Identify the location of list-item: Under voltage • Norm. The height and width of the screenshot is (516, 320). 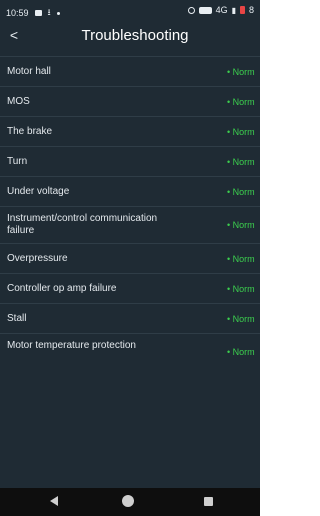
(130, 191).